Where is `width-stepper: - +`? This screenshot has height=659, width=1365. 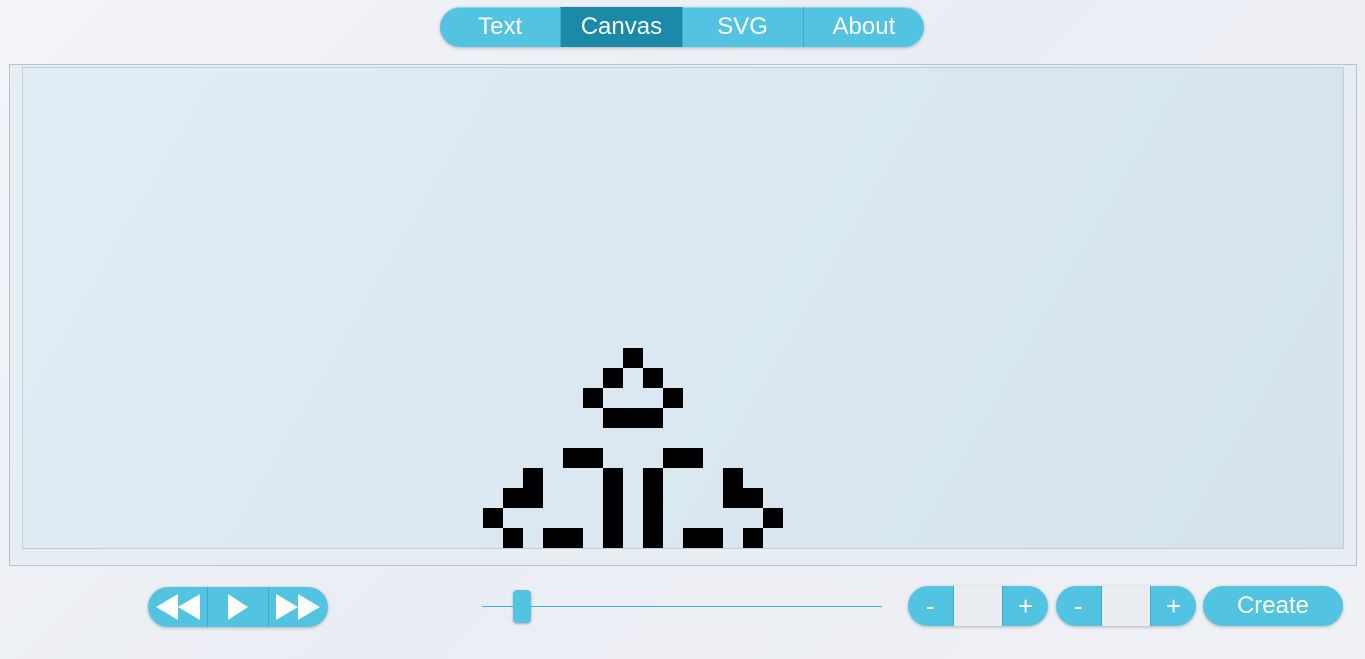 width-stepper: - + is located at coordinates (978, 606).